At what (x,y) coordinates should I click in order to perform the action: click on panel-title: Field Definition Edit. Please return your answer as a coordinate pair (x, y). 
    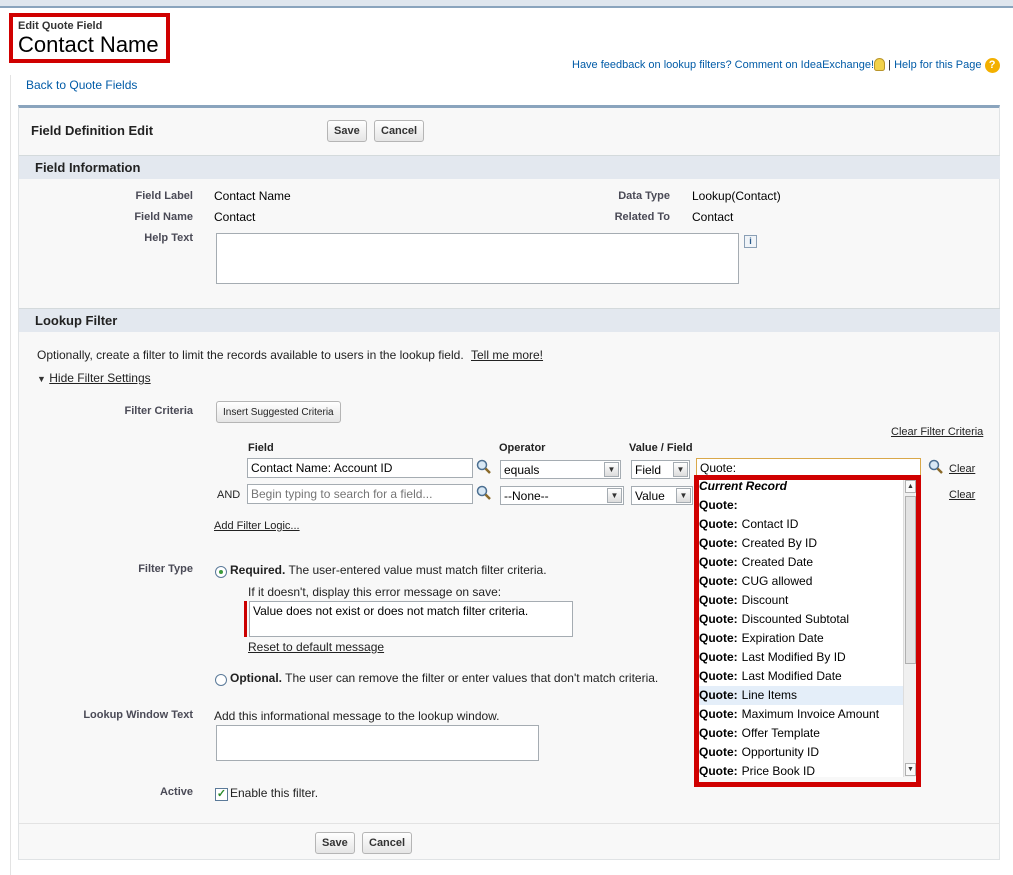
    Looking at the image, I should click on (92, 130).